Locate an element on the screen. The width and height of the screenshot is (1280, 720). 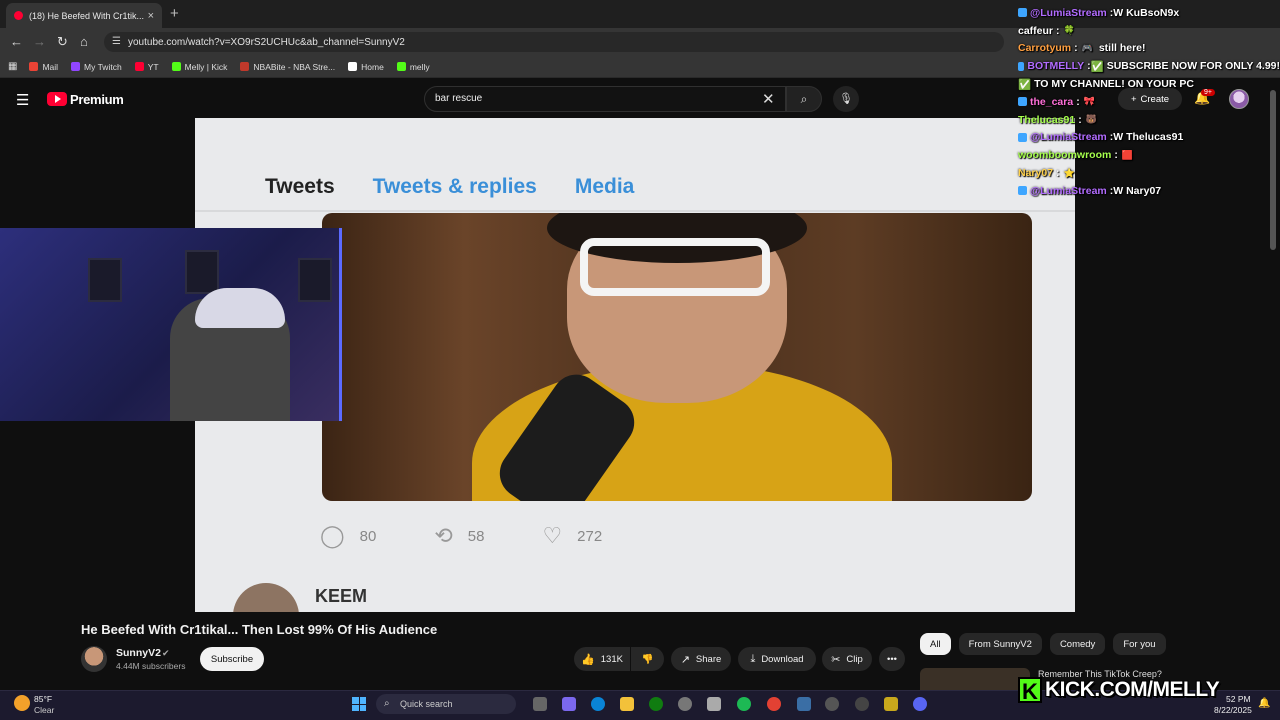
forward-icon: → is located at coordinates (39, 41).